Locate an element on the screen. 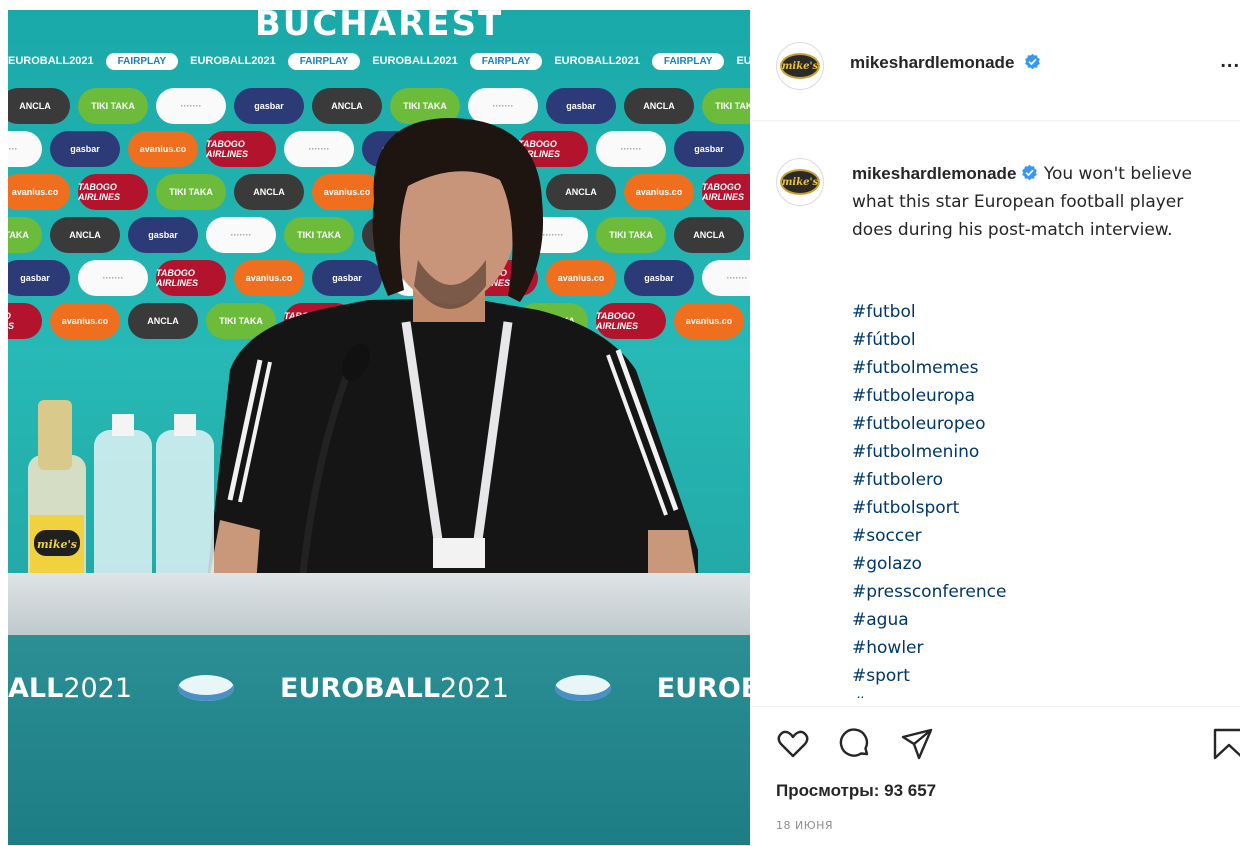 This screenshot has height=846, width=1240. header-username: mikeshardlemonade is located at coordinates (932, 62).